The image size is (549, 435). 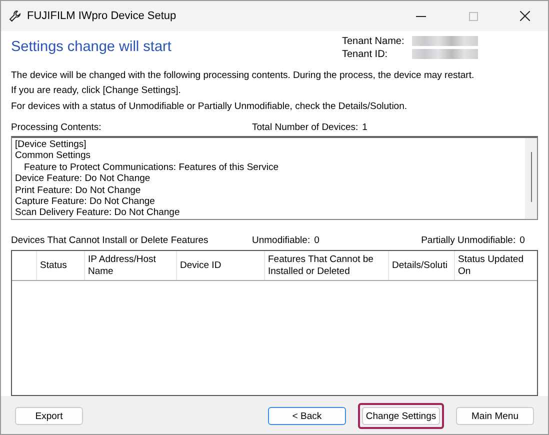 What do you see at coordinates (83, 179) in the screenshot?
I see `content-line: Device Feature: Do Not Change` at bounding box center [83, 179].